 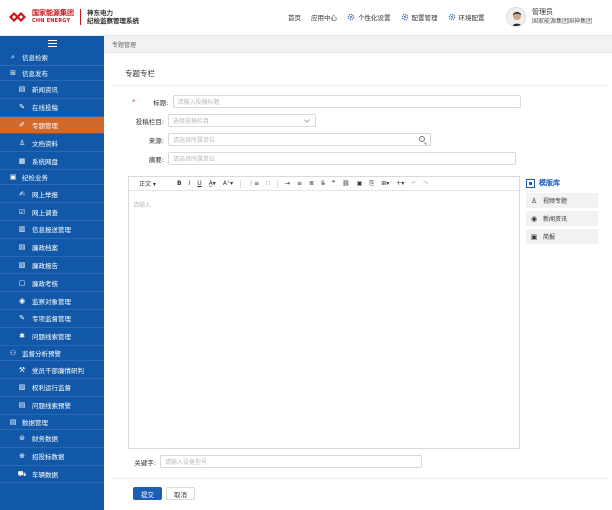 What do you see at coordinates (179, 183) in the screenshot?
I see `bold-icon: B` at bounding box center [179, 183].